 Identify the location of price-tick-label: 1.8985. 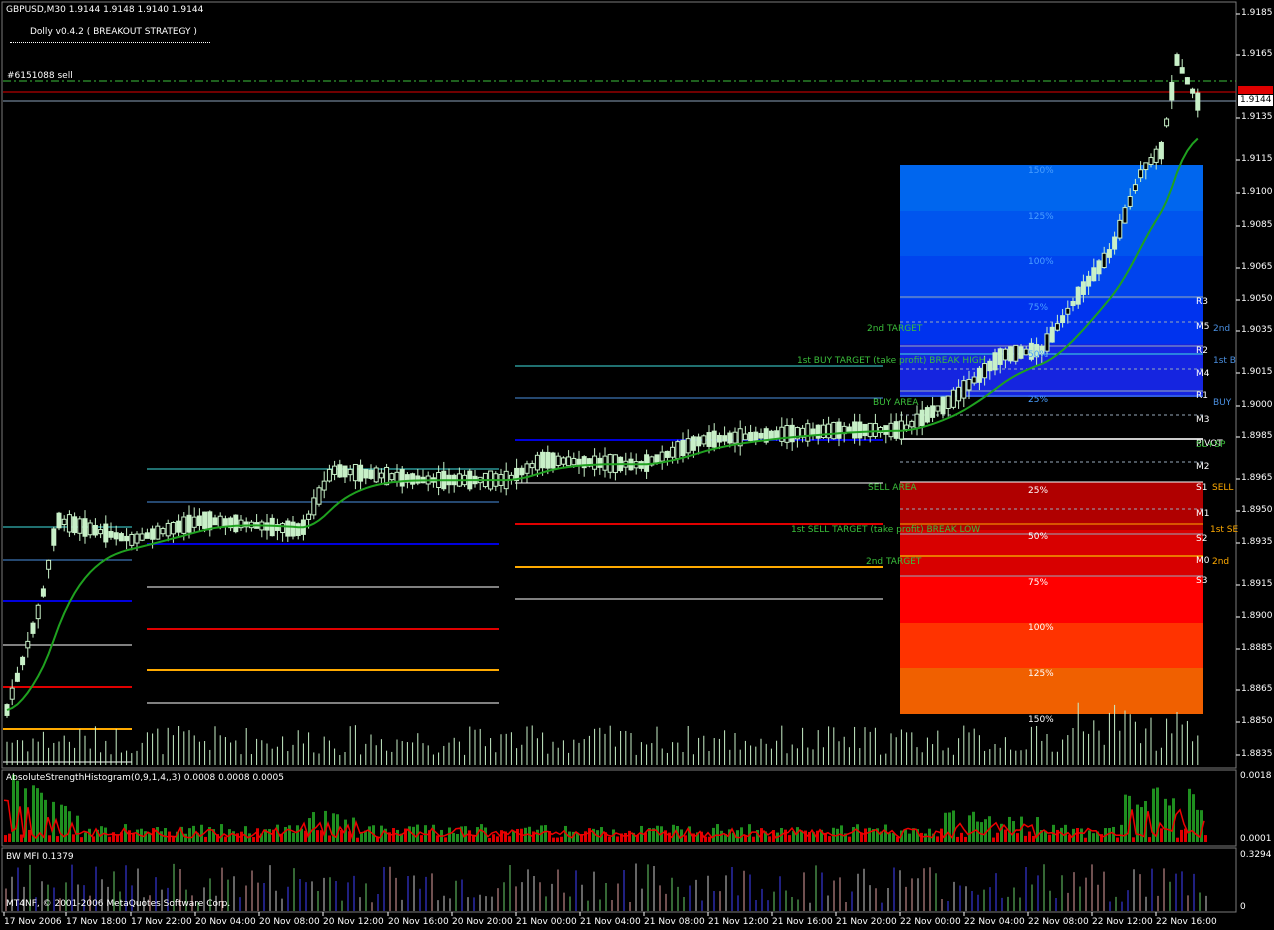
(1257, 436).